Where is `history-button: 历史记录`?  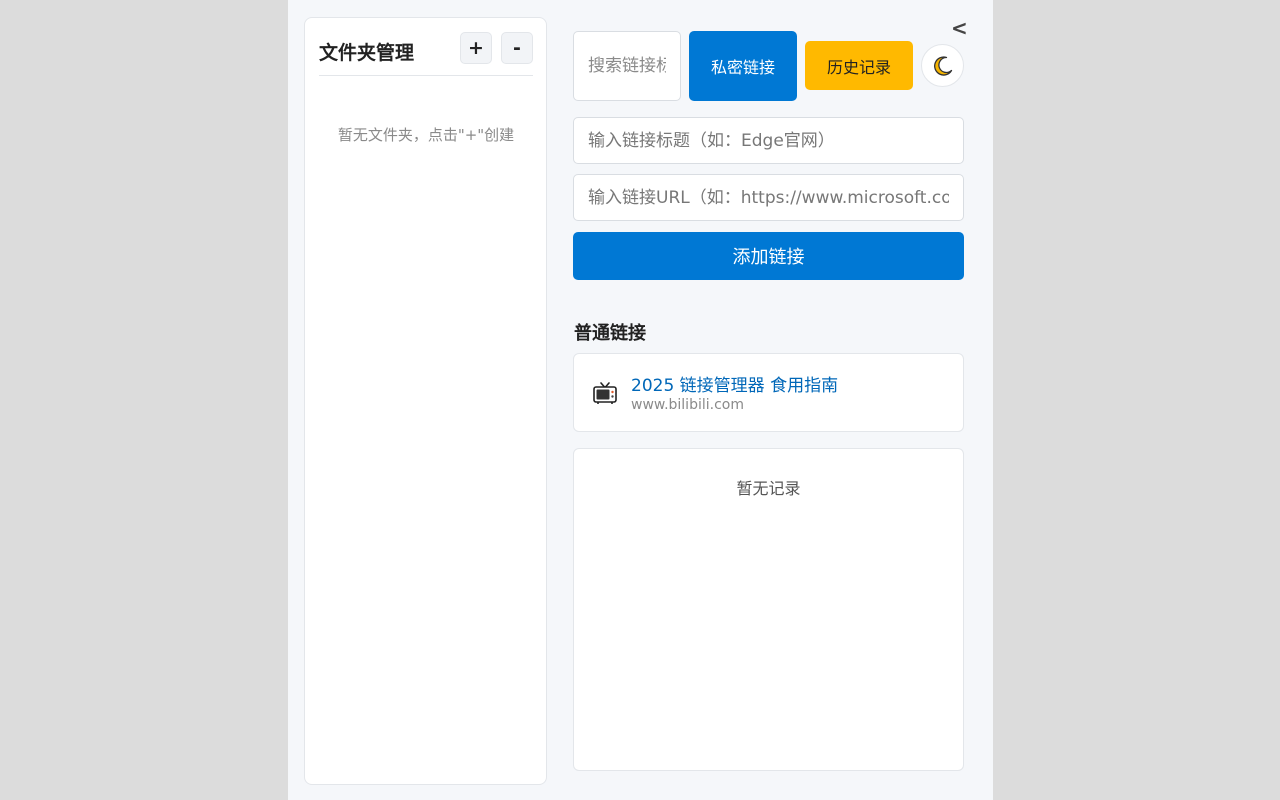 history-button: 历史记录 is located at coordinates (859, 65).